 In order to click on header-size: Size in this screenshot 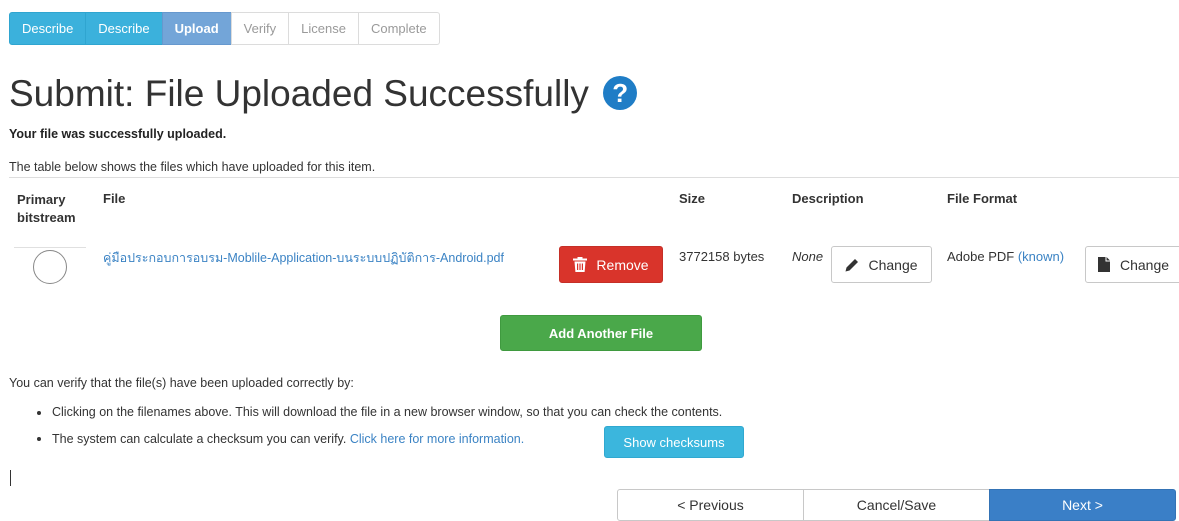, I will do `click(692, 198)`.